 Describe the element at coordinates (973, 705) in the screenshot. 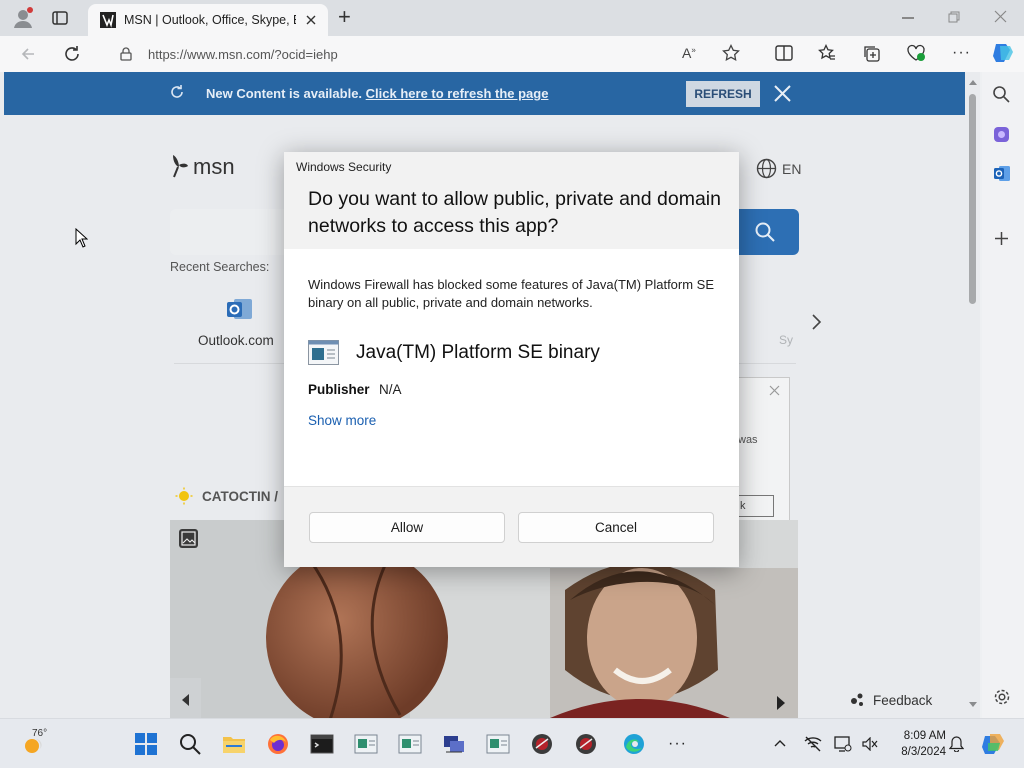

I see `scroll-down-icon` at that location.